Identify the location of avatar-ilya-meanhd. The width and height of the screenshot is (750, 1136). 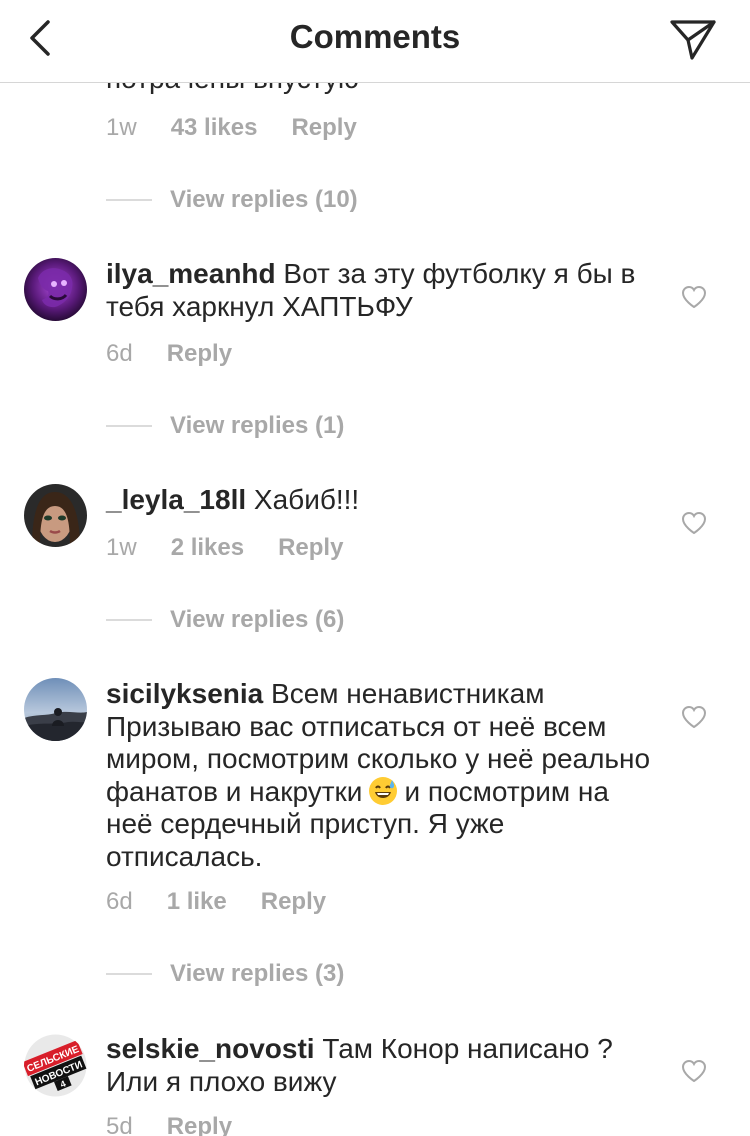
(55, 289).